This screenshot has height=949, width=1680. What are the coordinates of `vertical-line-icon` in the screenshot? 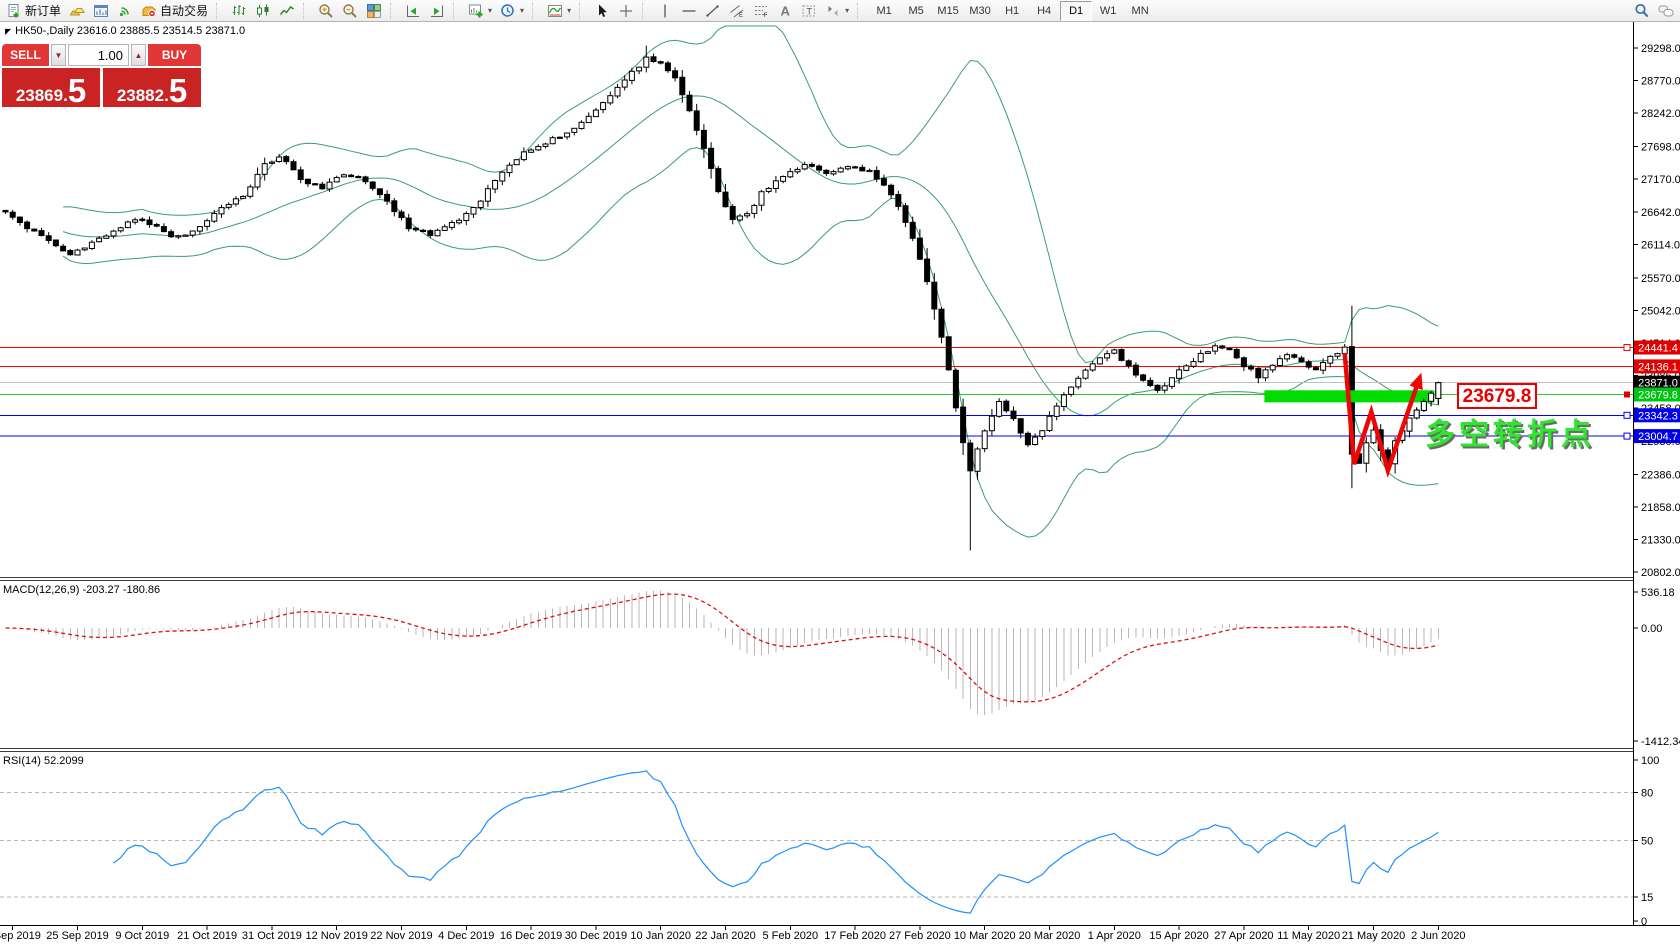 It's located at (665, 11).